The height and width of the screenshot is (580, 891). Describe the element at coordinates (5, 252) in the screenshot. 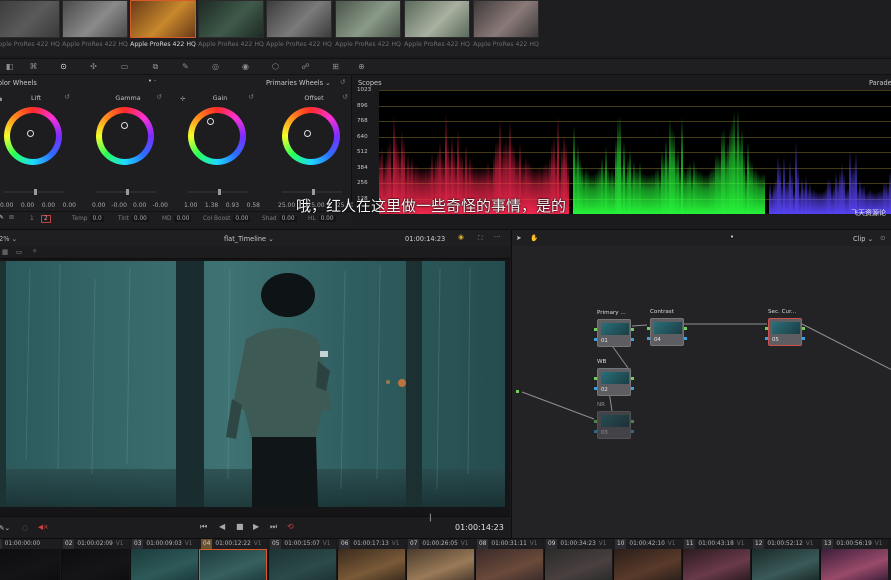

I see `grid-view-icon: ▦` at that location.